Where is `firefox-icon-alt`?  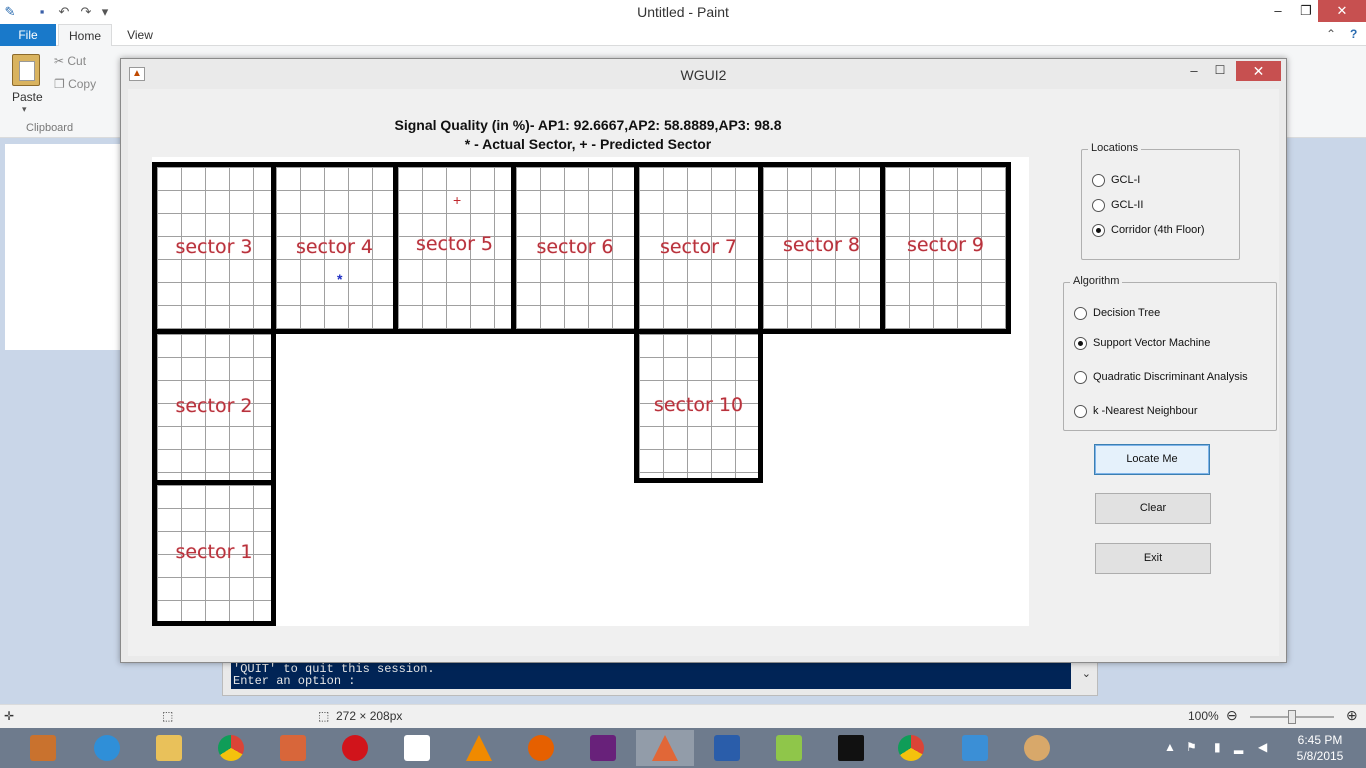 firefox-icon-alt is located at coordinates (293, 748).